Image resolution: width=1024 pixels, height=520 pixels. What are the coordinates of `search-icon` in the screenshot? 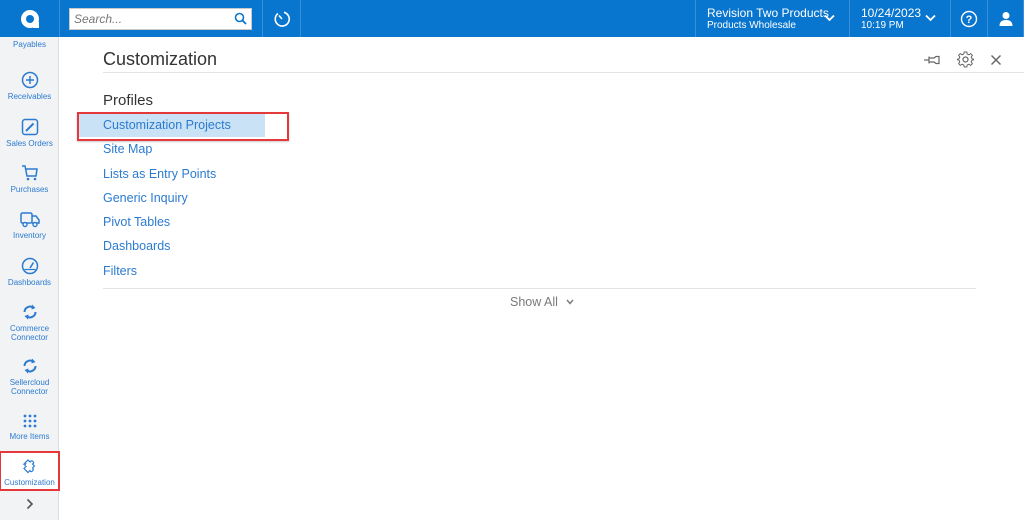 It's located at (240, 18).